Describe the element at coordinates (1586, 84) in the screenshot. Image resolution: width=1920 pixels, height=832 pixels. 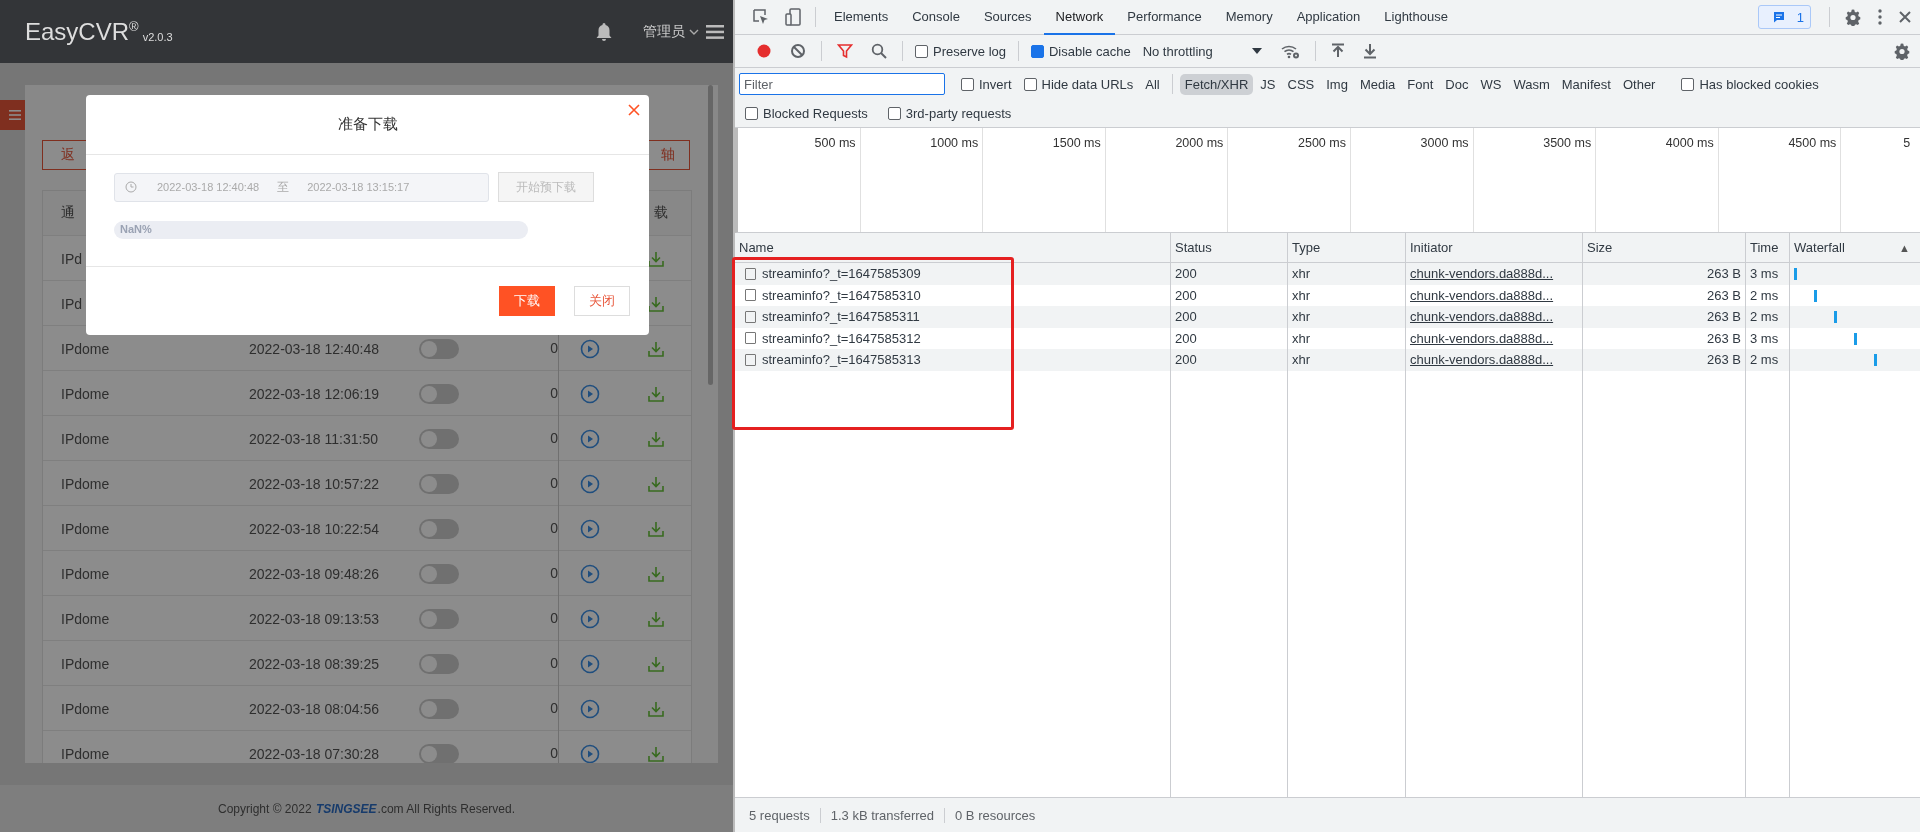
I see `filter-type: Manifest` at that location.